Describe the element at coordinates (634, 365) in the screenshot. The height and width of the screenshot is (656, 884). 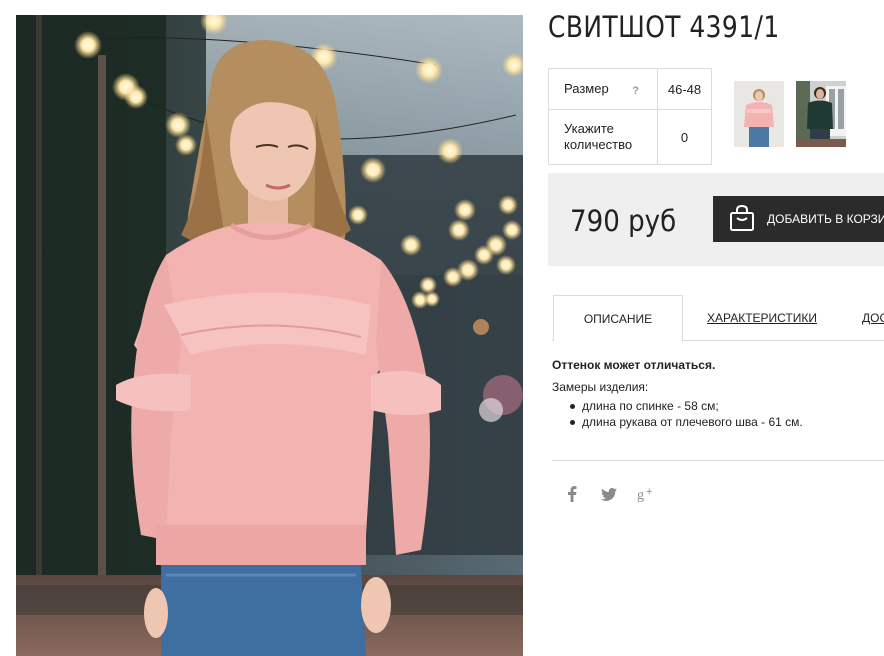
I see `color-note: Оттенок может отличаться.` at that location.